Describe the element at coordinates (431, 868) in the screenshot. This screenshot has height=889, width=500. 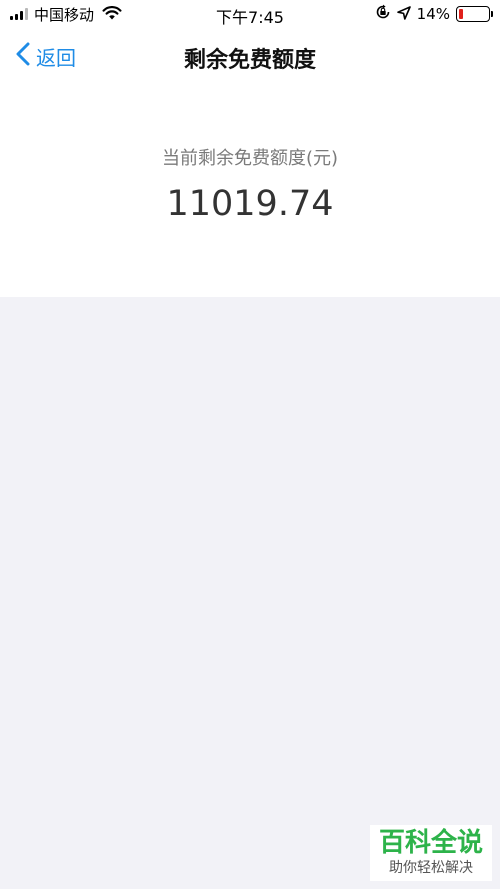
I see `watermark-subtitle: 助你轻松解决` at that location.